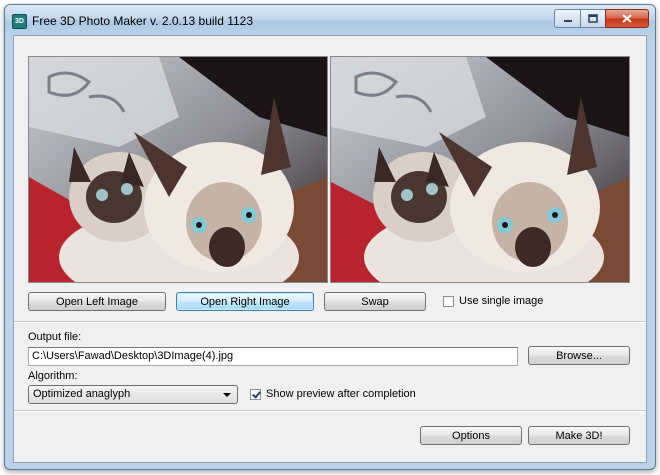  What do you see at coordinates (82, 394) in the screenshot?
I see `algorithm-selected-value: Optimized anaglyph` at bounding box center [82, 394].